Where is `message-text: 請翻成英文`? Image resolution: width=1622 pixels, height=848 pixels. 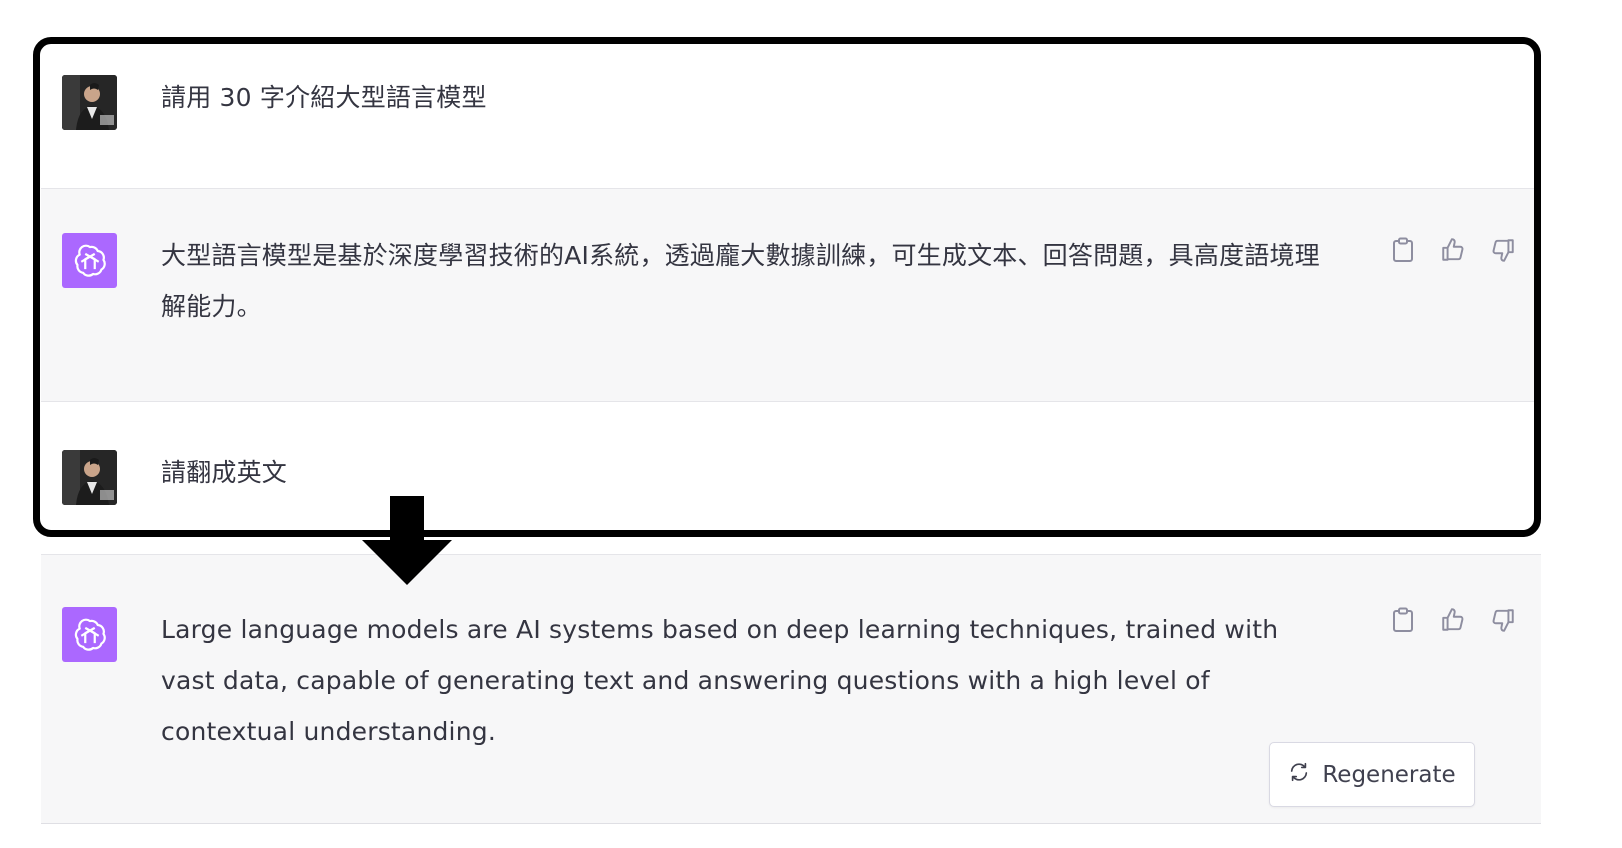
message-text: 請翻成英文 is located at coordinates (224, 472).